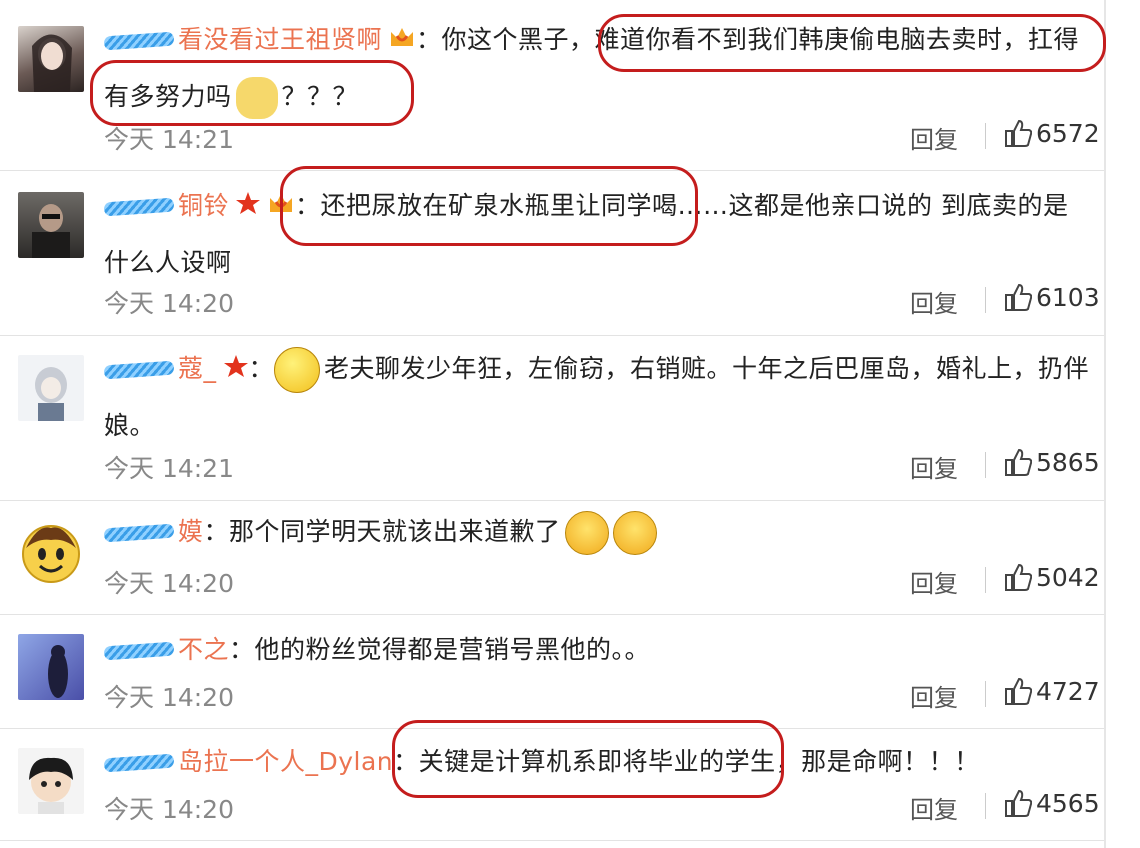  What do you see at coordinates (1068, 133) in the screenshot?
I see `like-count: 6572` at bounding box center [1068, 133].